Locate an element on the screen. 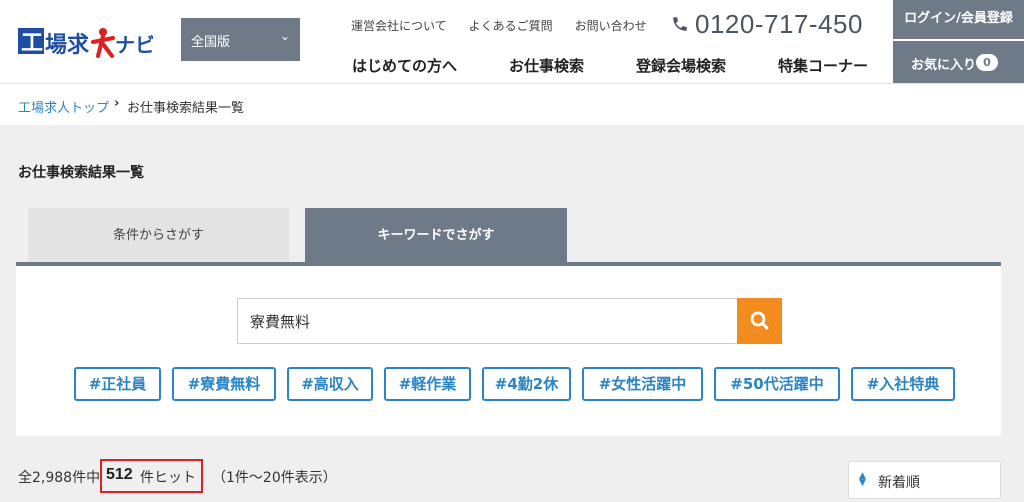 This screenshot has width=1024, height=502. sort-icon: ▲ ▼ is located at coordinates (862, 479).